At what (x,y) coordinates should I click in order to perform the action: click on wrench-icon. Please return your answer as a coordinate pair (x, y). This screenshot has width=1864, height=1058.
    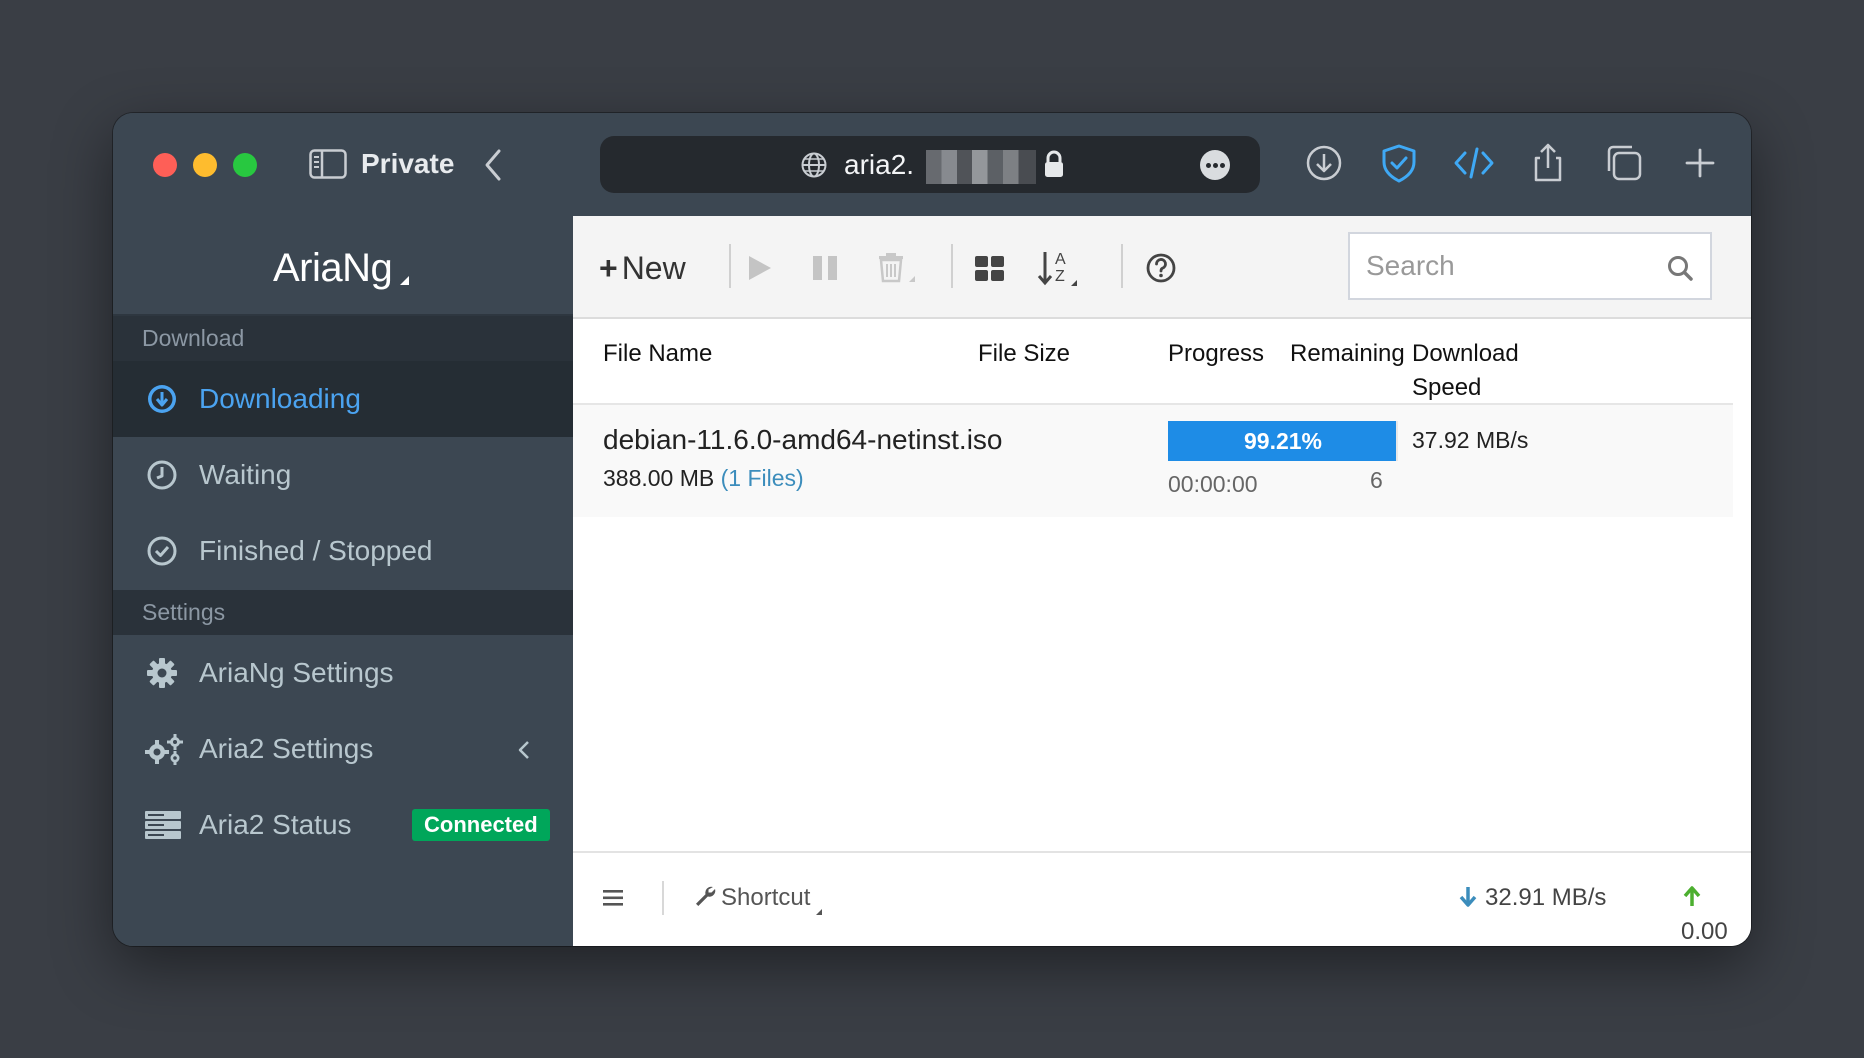
    Looking at the image, I should click on (706, 896).